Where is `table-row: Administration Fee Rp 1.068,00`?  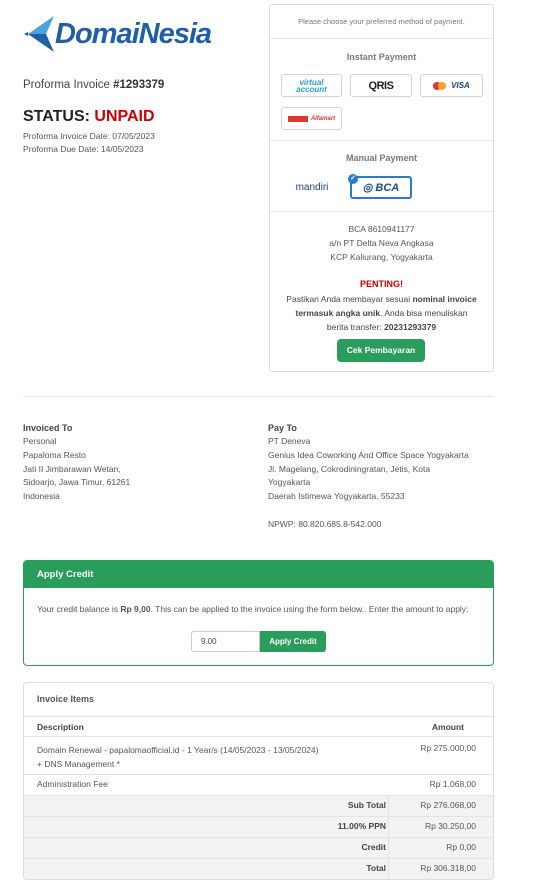
table-row: Administration Fee Rp 1.068,00 is located at coordinates (258, 784).